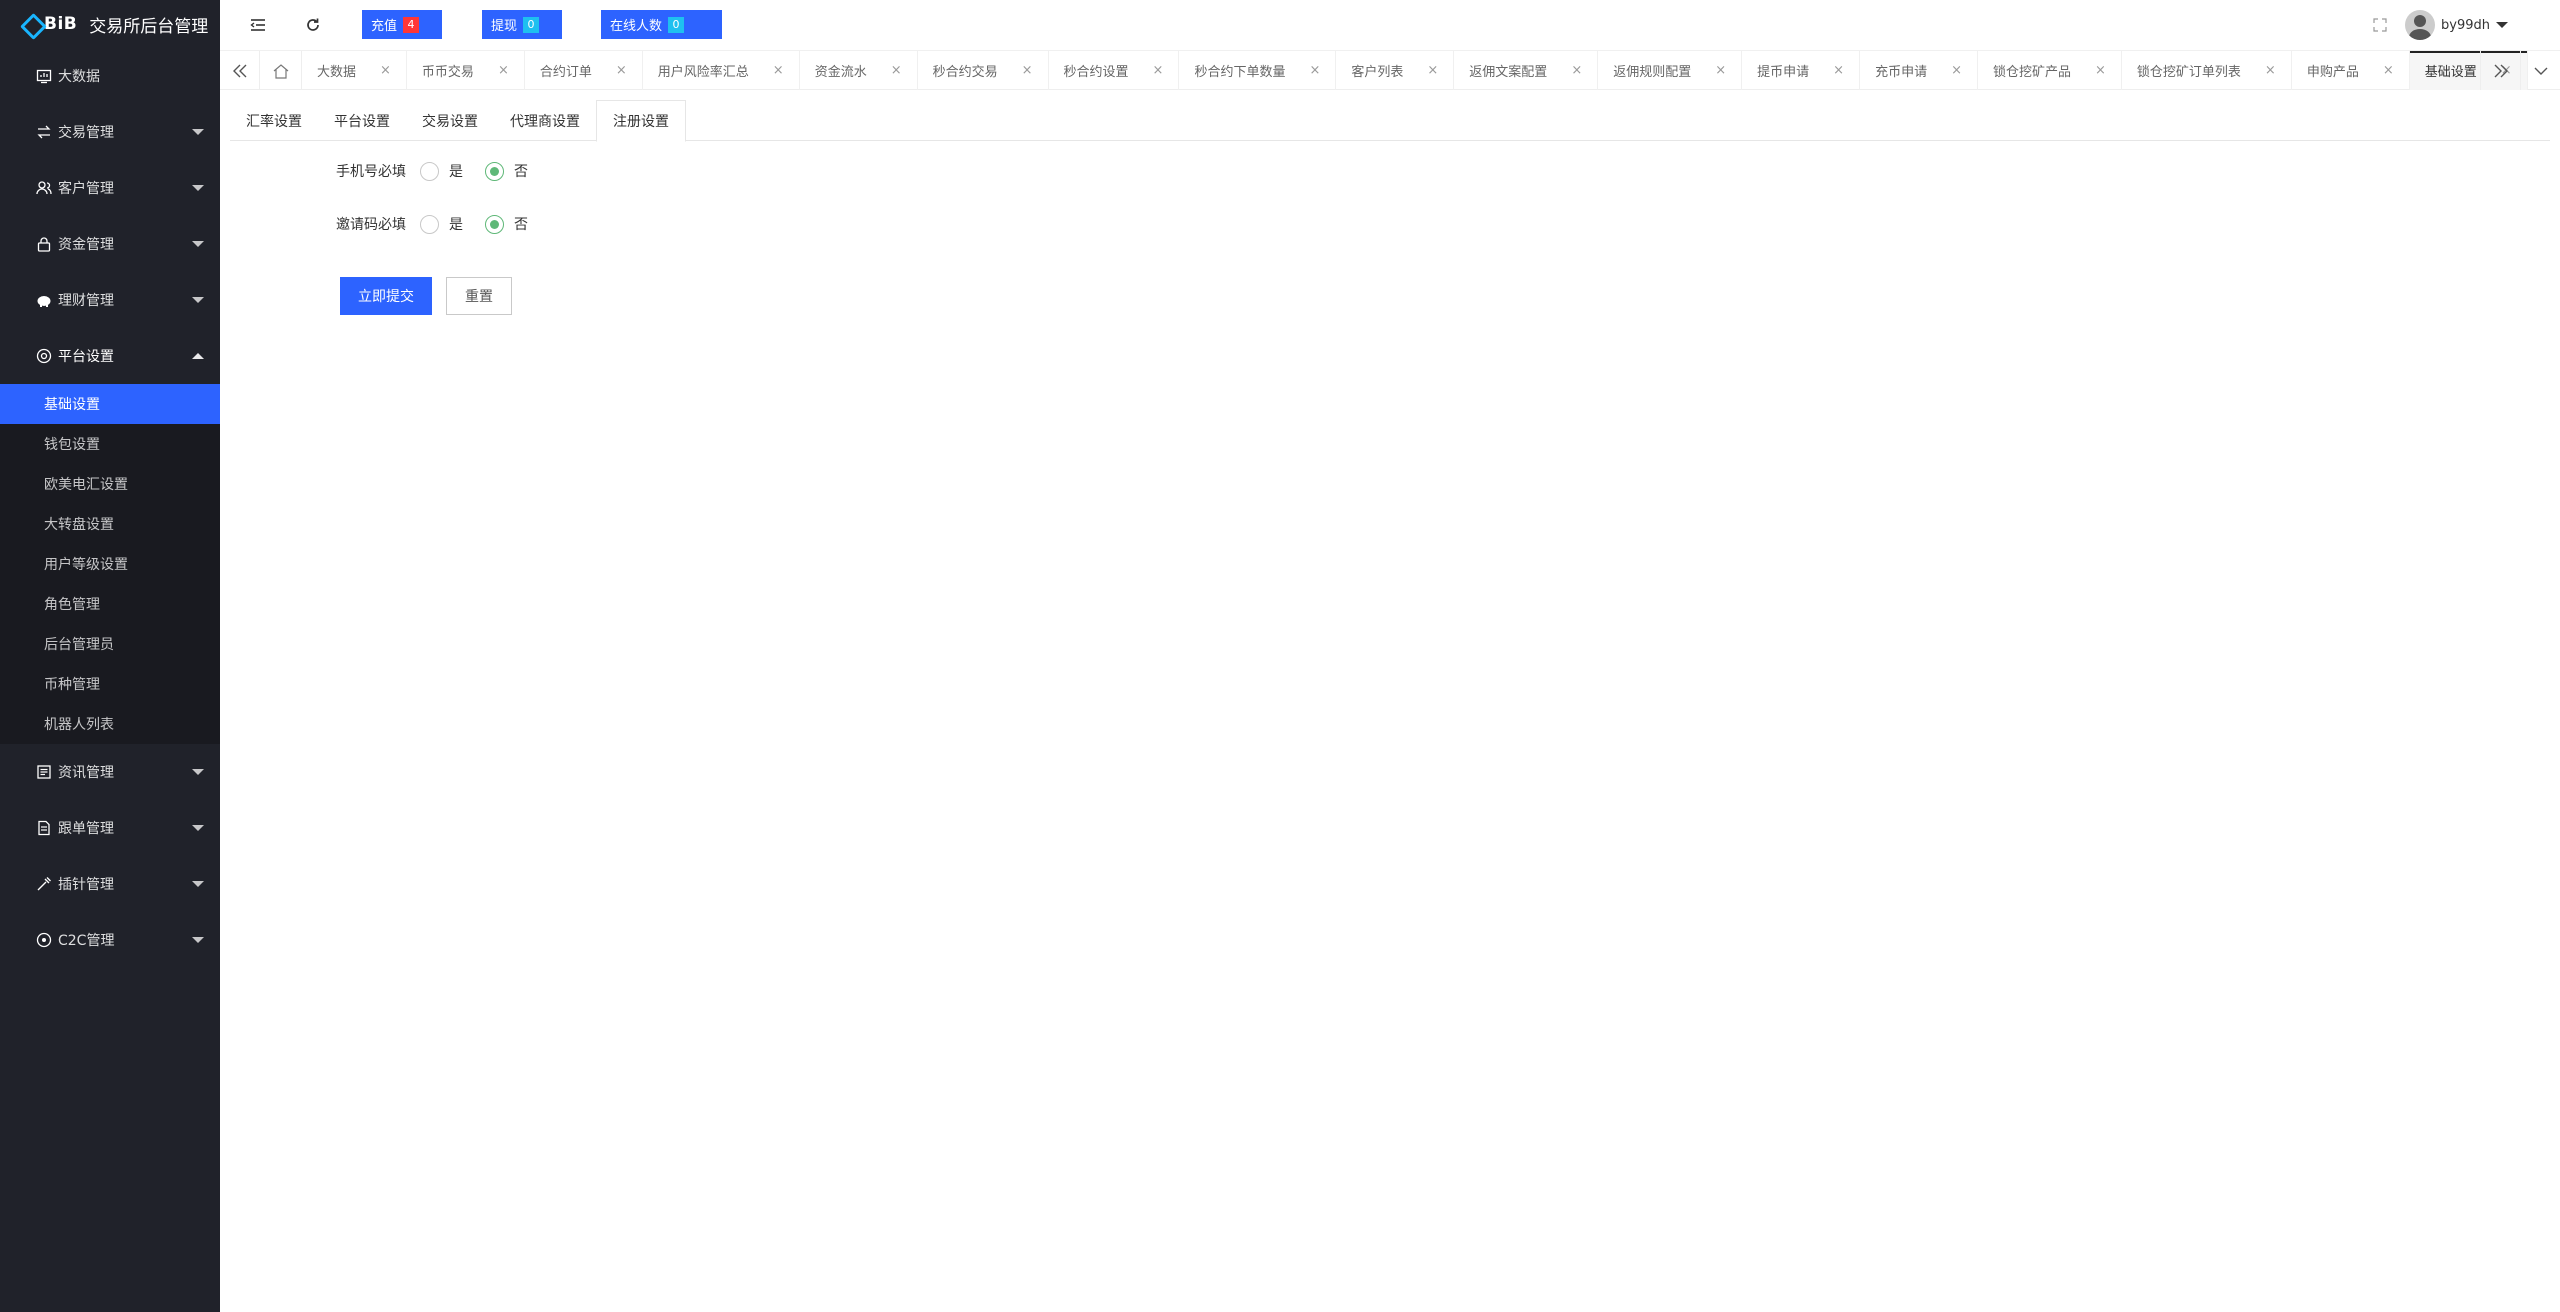 The image size is (2560, 1312). What do you see at coordinates (44, 188) in the screenshot?
I see `users-icon` at bounding box center [44, 188].